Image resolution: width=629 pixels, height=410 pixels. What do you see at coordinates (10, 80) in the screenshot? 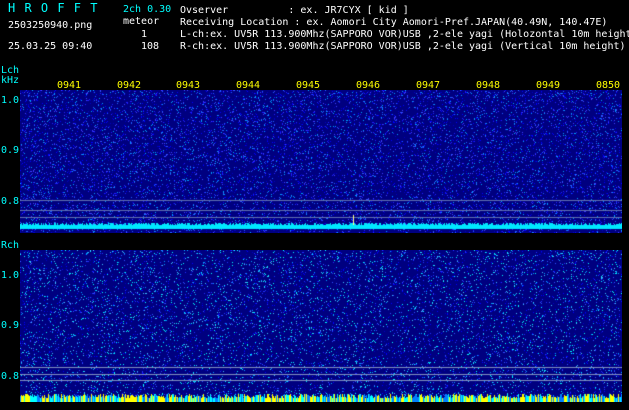
I see `lch-unit: kHz` at bounding box center [10, 80].